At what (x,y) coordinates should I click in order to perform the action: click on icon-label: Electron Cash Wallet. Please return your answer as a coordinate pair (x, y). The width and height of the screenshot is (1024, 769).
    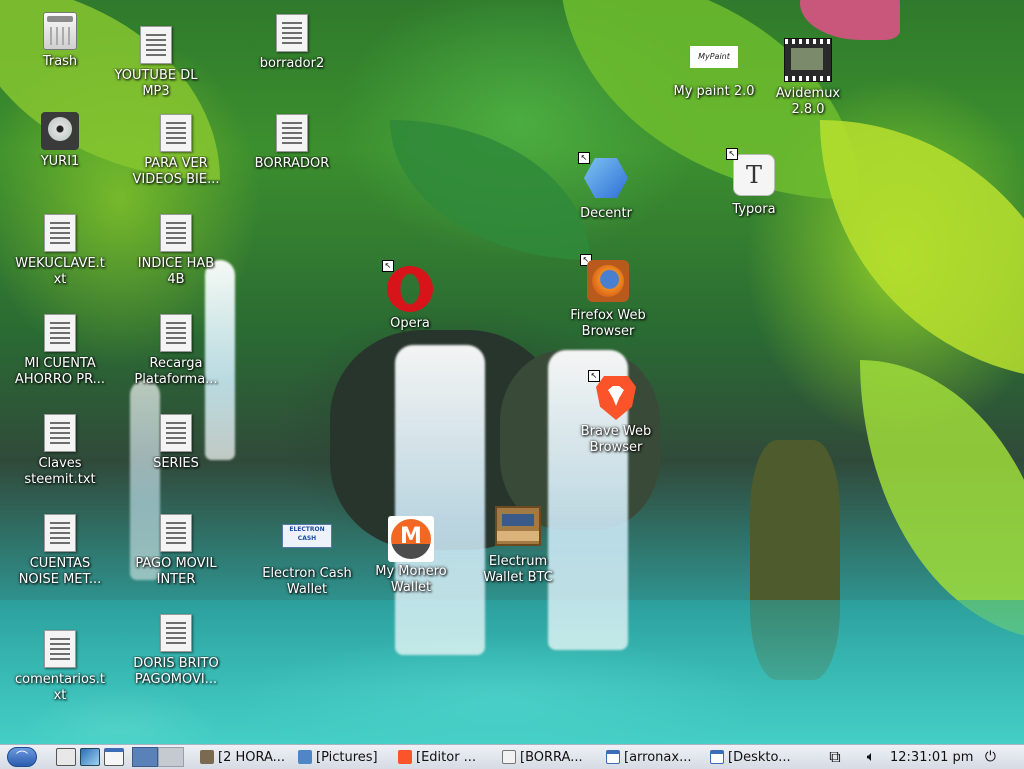
    Looking at the image, I should click on (307, 581).